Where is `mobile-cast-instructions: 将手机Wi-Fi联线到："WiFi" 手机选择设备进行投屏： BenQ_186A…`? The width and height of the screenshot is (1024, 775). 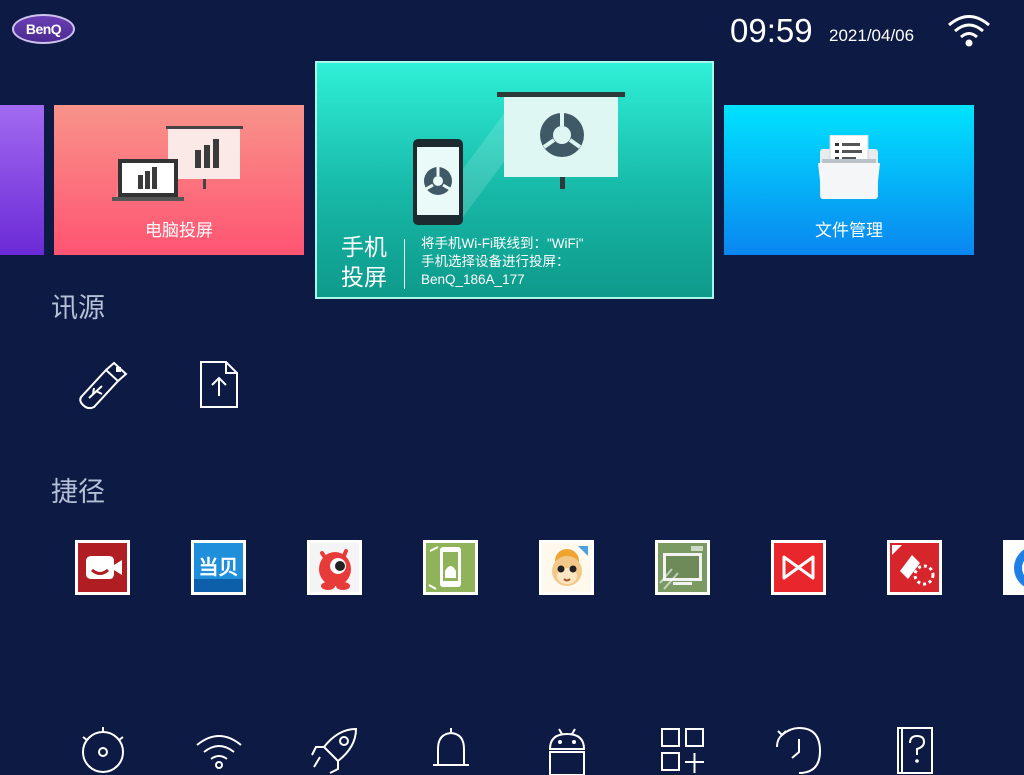
mobile-cast-instructions: 将手机Wi-Fi联线到："WiFi" 手机选择设备进行投屏： BenQ_186A… is located at coordinates (502, 262).